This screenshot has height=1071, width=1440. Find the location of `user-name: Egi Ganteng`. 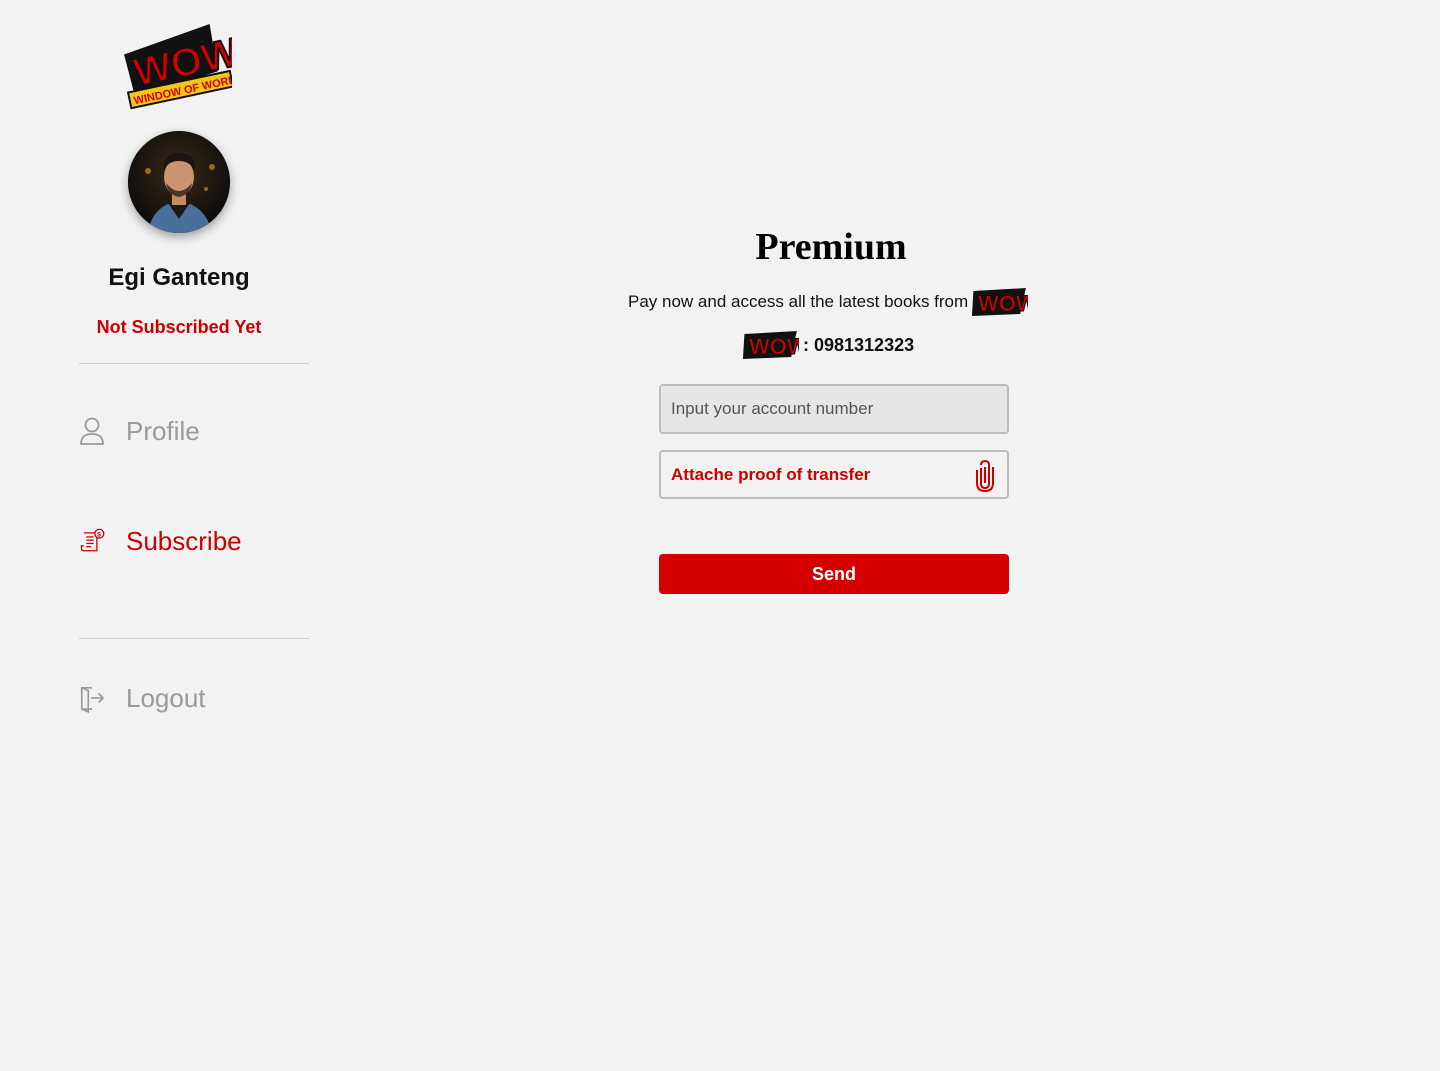

user-name: Egi Ganteng is located at coordinates (179, 277).